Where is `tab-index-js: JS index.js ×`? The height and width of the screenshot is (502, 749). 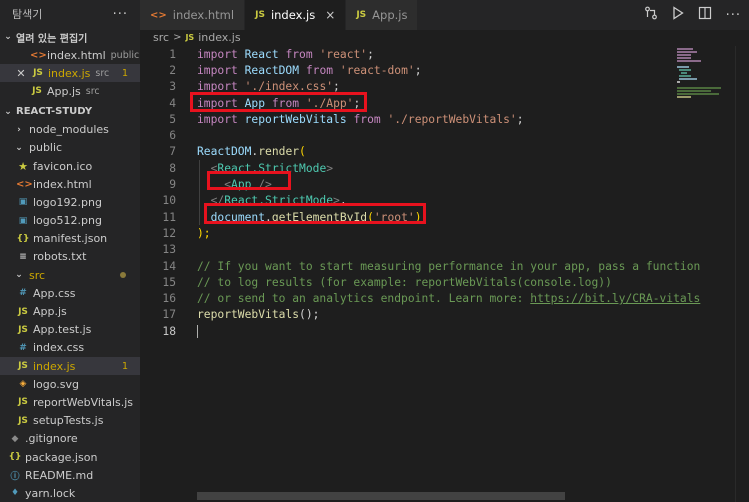
tab-index-js: JS index.js × is located at coordinates (296, 15).